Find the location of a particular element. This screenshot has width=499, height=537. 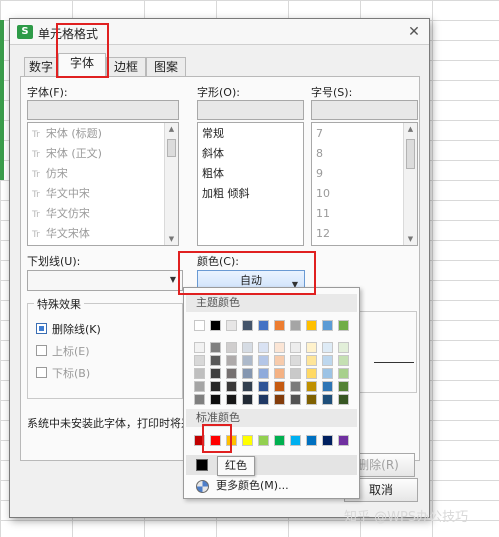

list-item: 10 is located at coordinates (323, 194).